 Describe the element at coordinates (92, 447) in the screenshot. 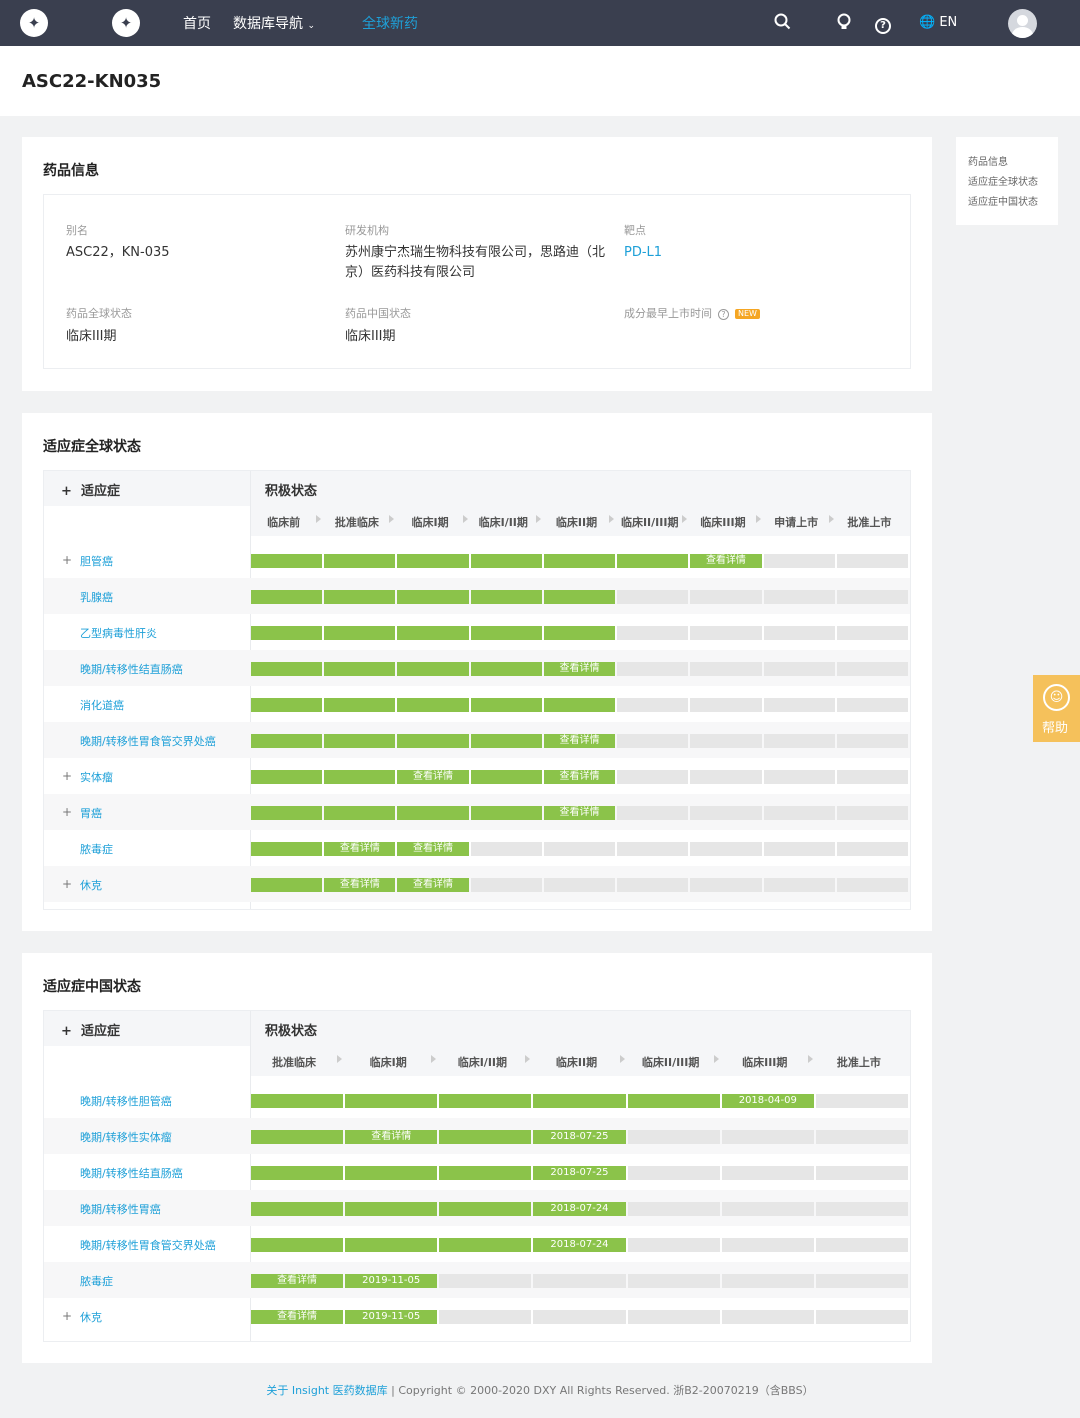

I see `section-title-global-status: 适应症全球状态` at that location.